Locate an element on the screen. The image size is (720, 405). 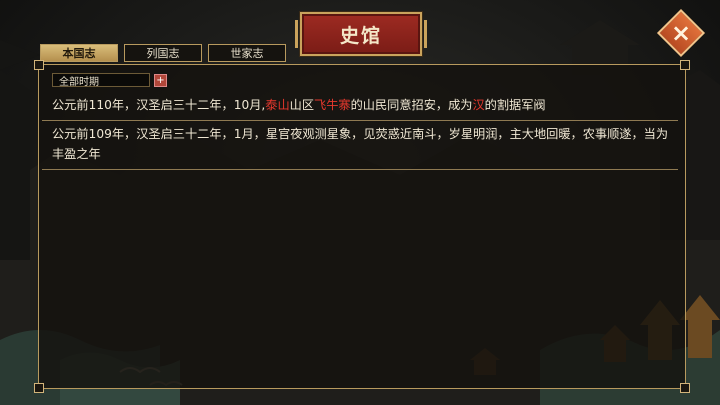
period-filter: 全部时期 + is located at coordinates (109, 80).